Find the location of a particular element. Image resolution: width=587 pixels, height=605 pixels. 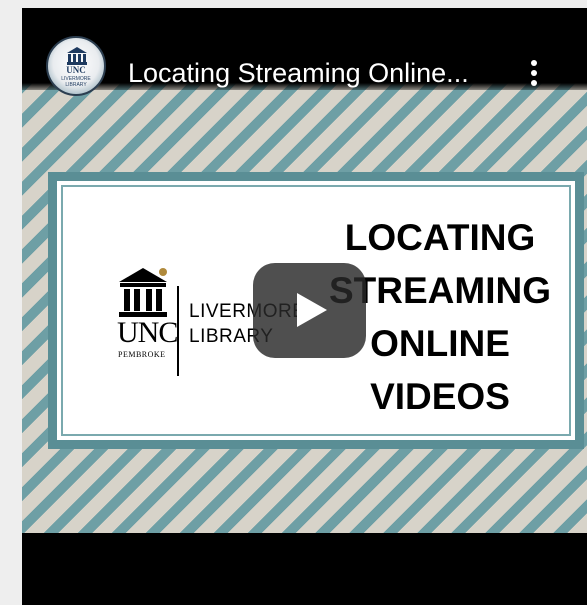

avatar-library-text: LIVERMORE LIBRARY is located at coordinates (76, 82).